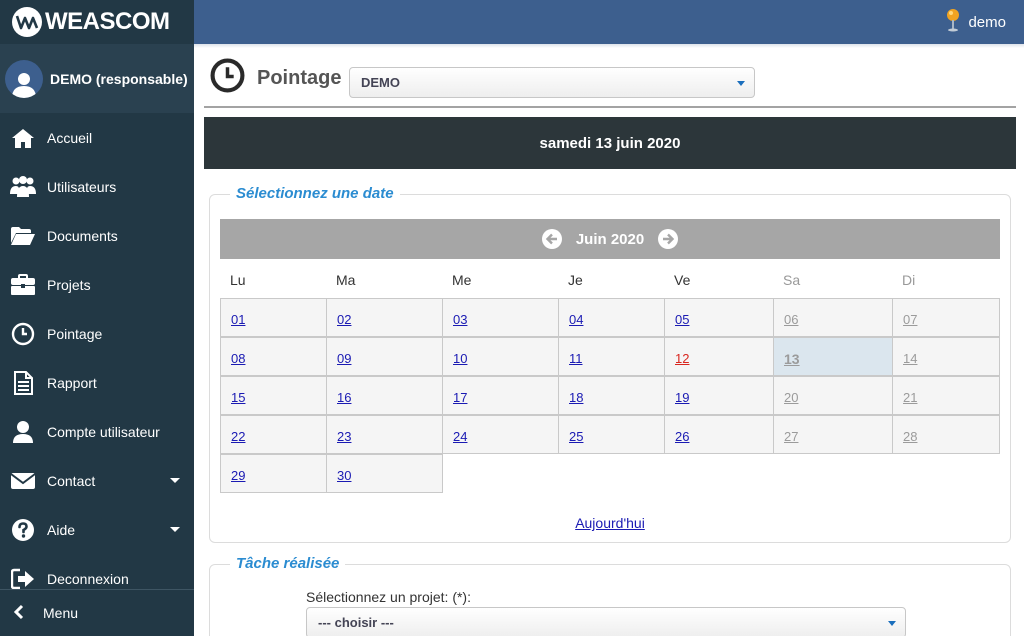 This screenshot has height=636, width=1024. I want to click on calendar-day-cell: 28, so click(946, 434).